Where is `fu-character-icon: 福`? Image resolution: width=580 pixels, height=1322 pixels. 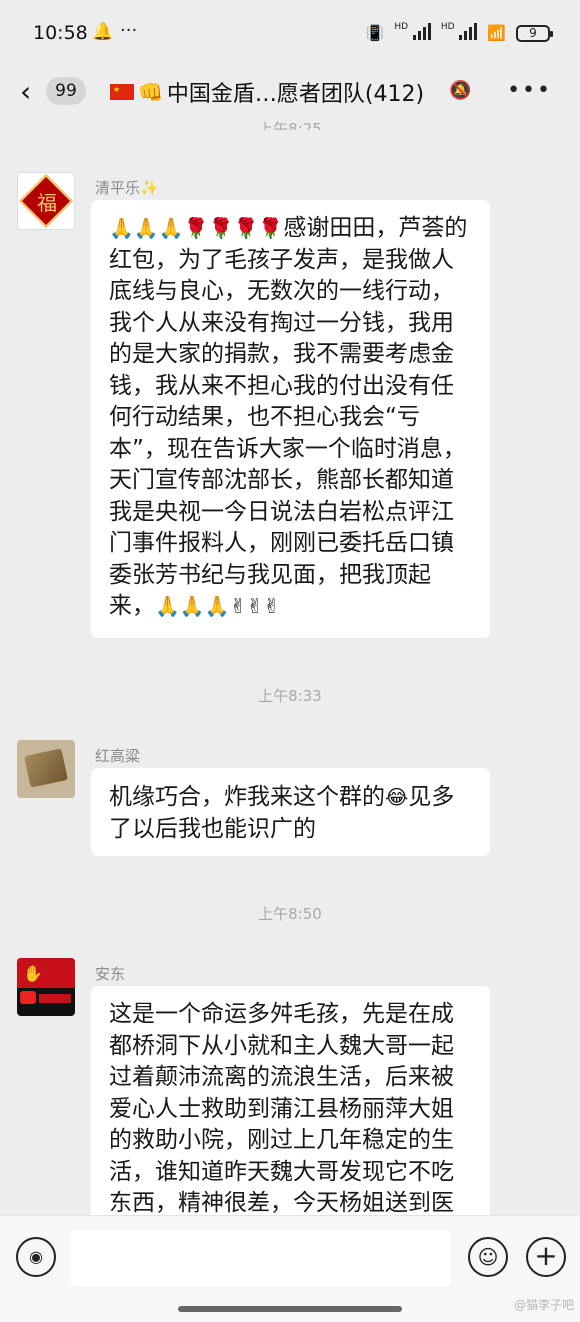 fu-character-icon: 福 is located at coordinates (47, 203).